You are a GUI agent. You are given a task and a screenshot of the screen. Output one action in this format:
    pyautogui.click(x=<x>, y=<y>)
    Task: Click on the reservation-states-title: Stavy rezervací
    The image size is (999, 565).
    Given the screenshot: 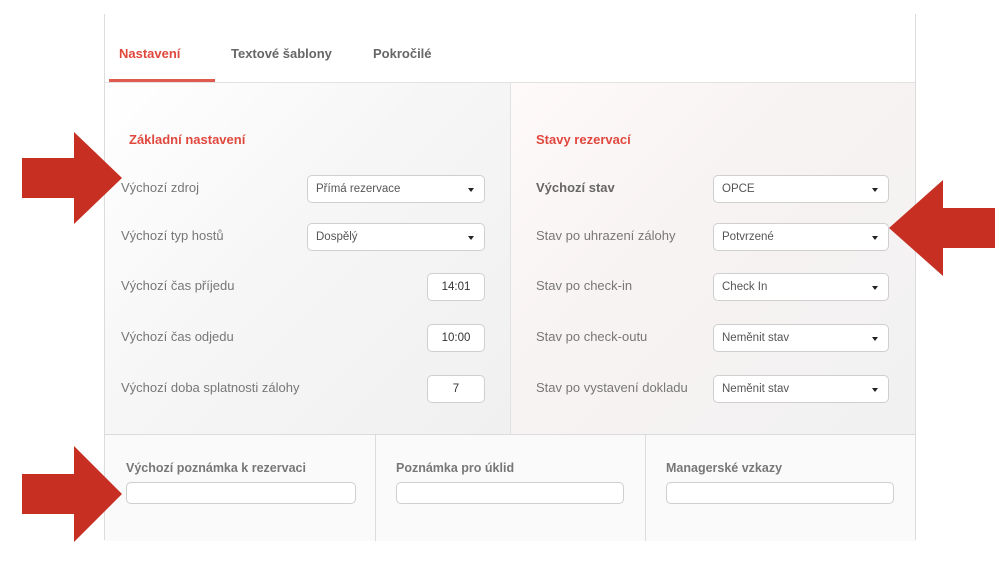 What is the action you would take?
    pyautogui.click(x=583, y=139)
    